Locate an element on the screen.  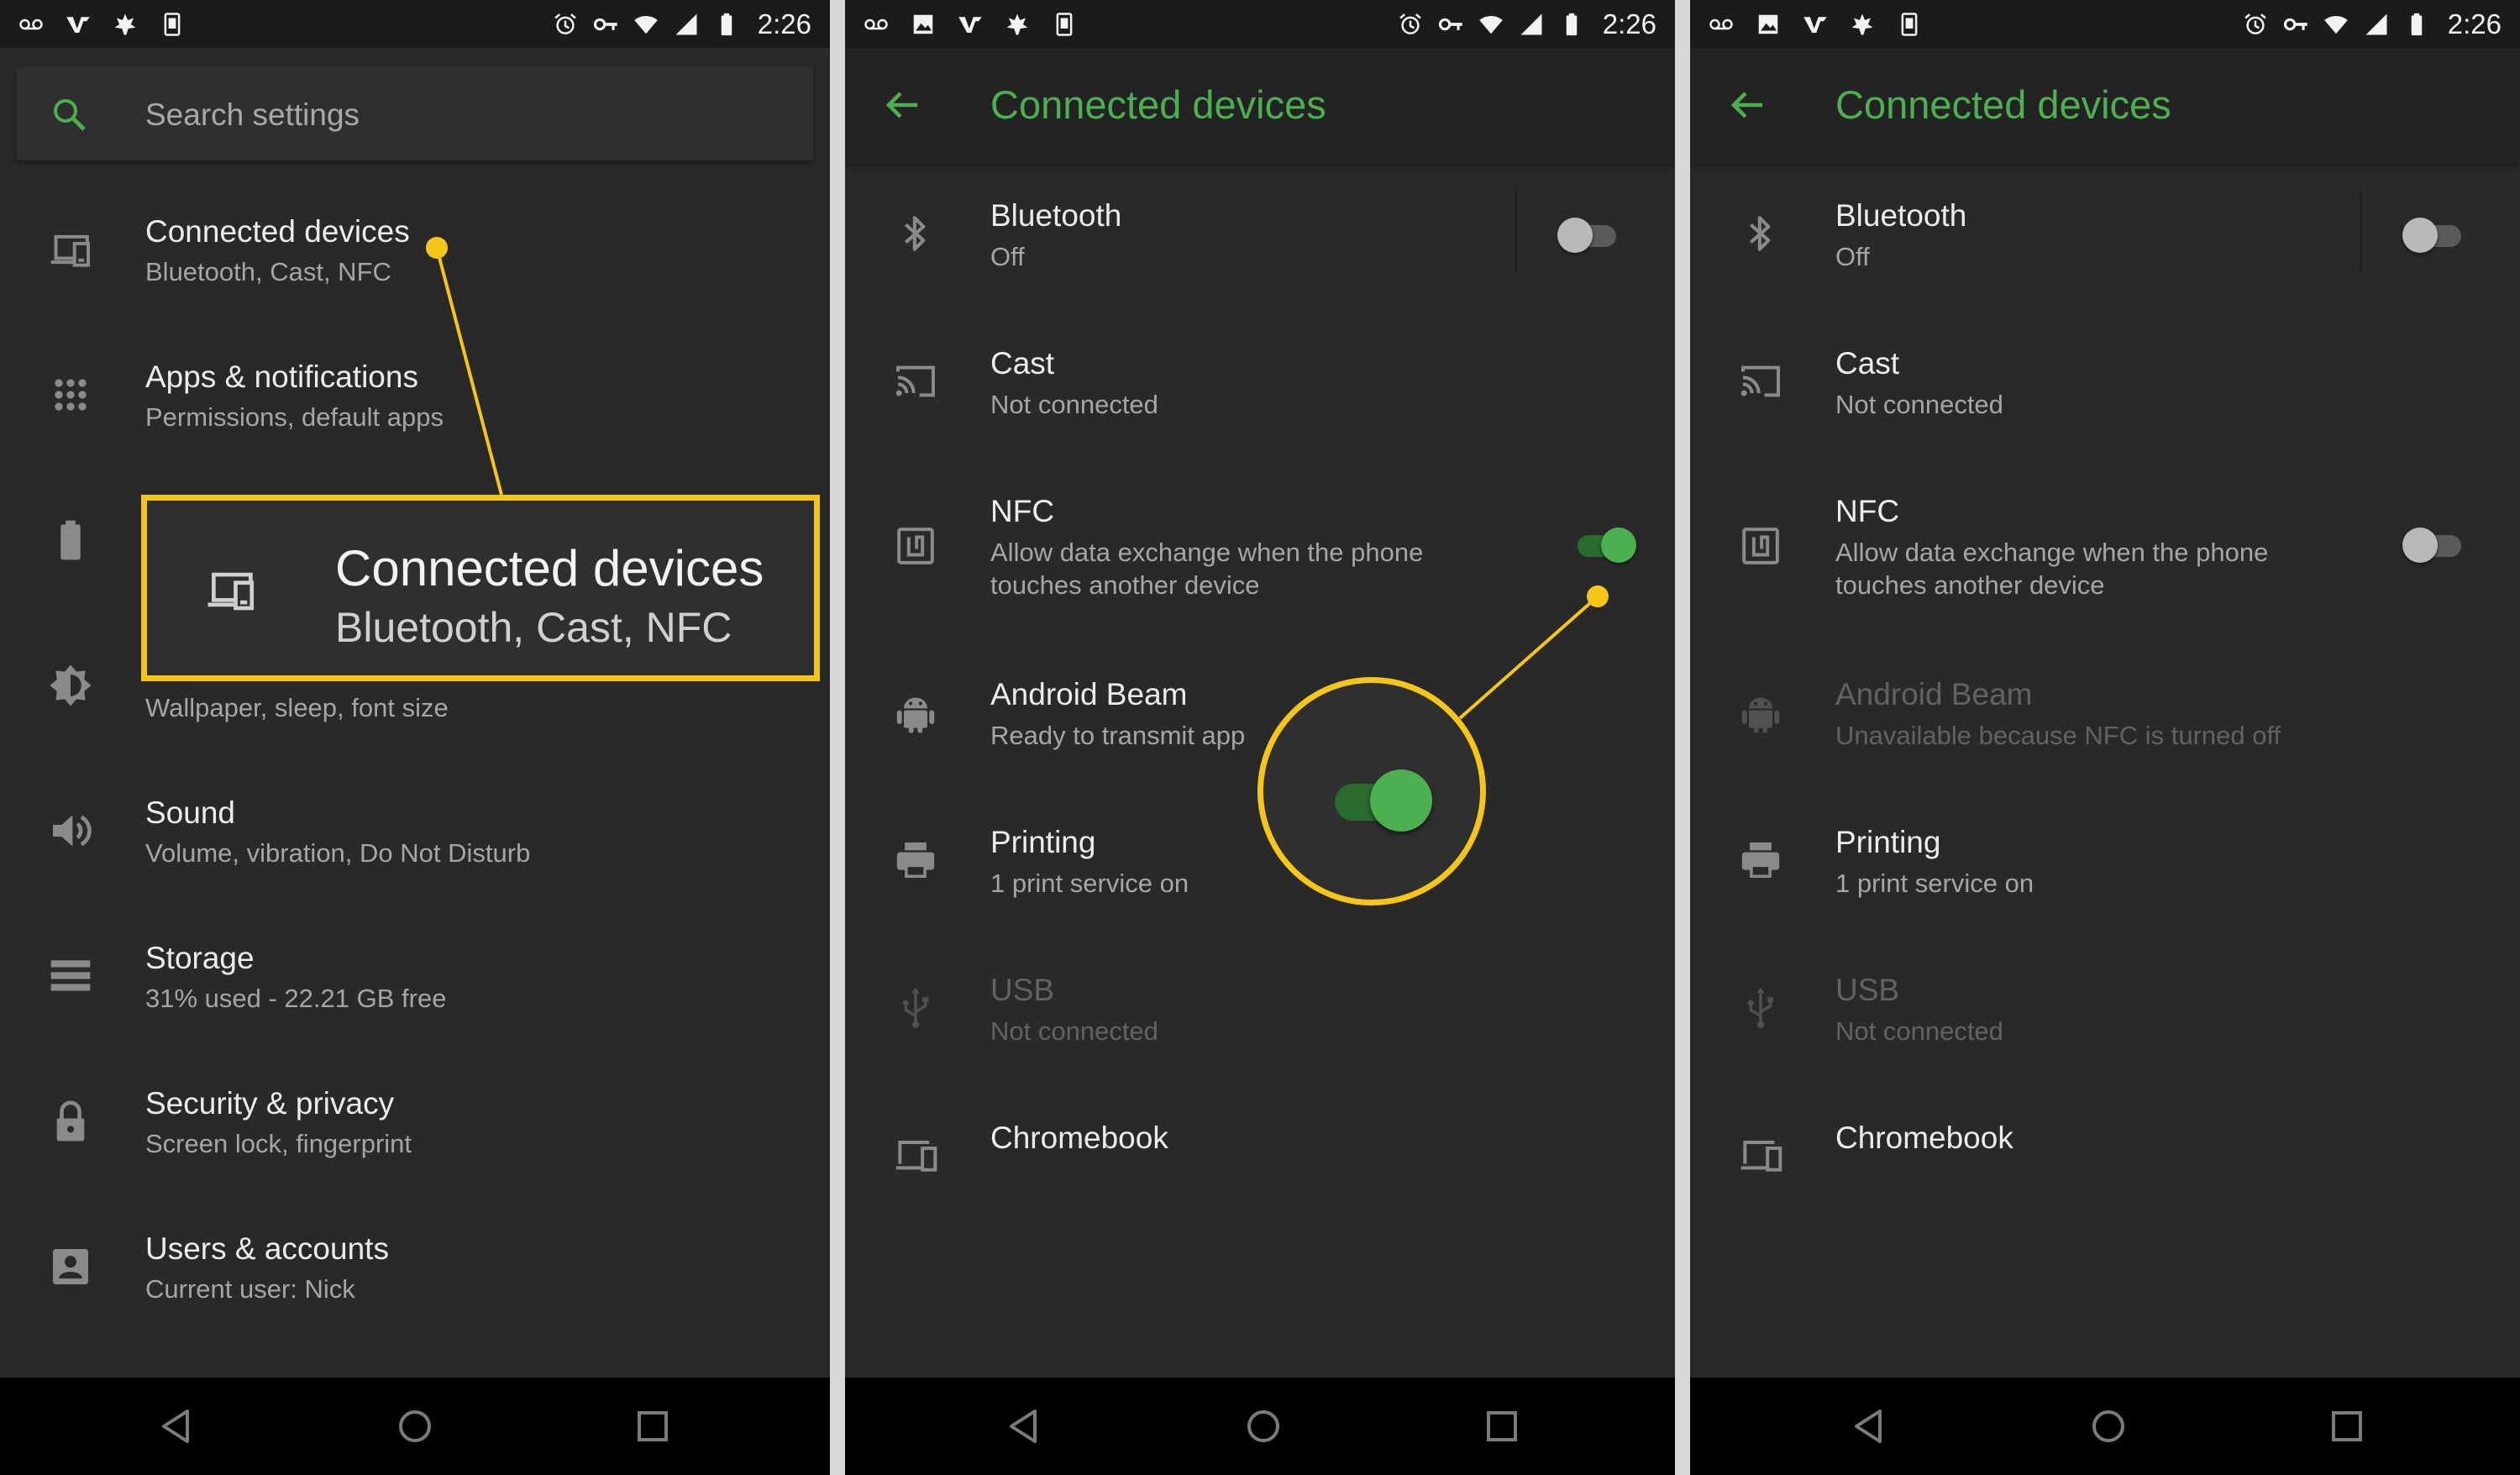
printer-icon is located at coordinates (915, 861).